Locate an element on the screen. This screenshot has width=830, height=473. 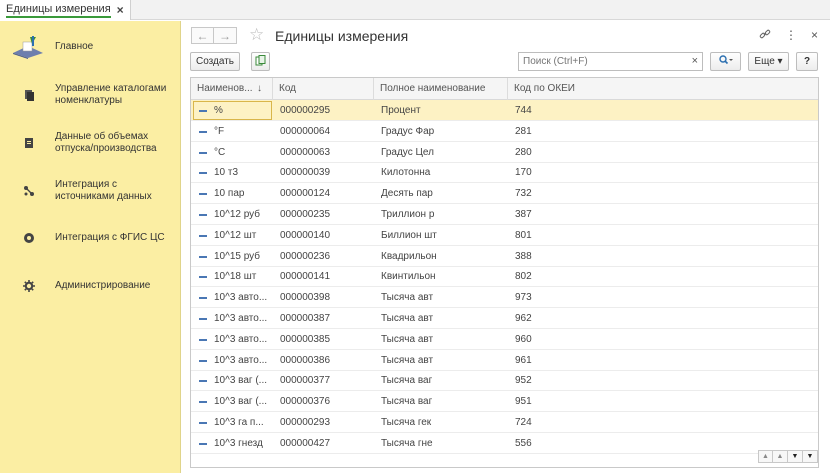
cell-okei: 802 is located at coordinates (523, 277).